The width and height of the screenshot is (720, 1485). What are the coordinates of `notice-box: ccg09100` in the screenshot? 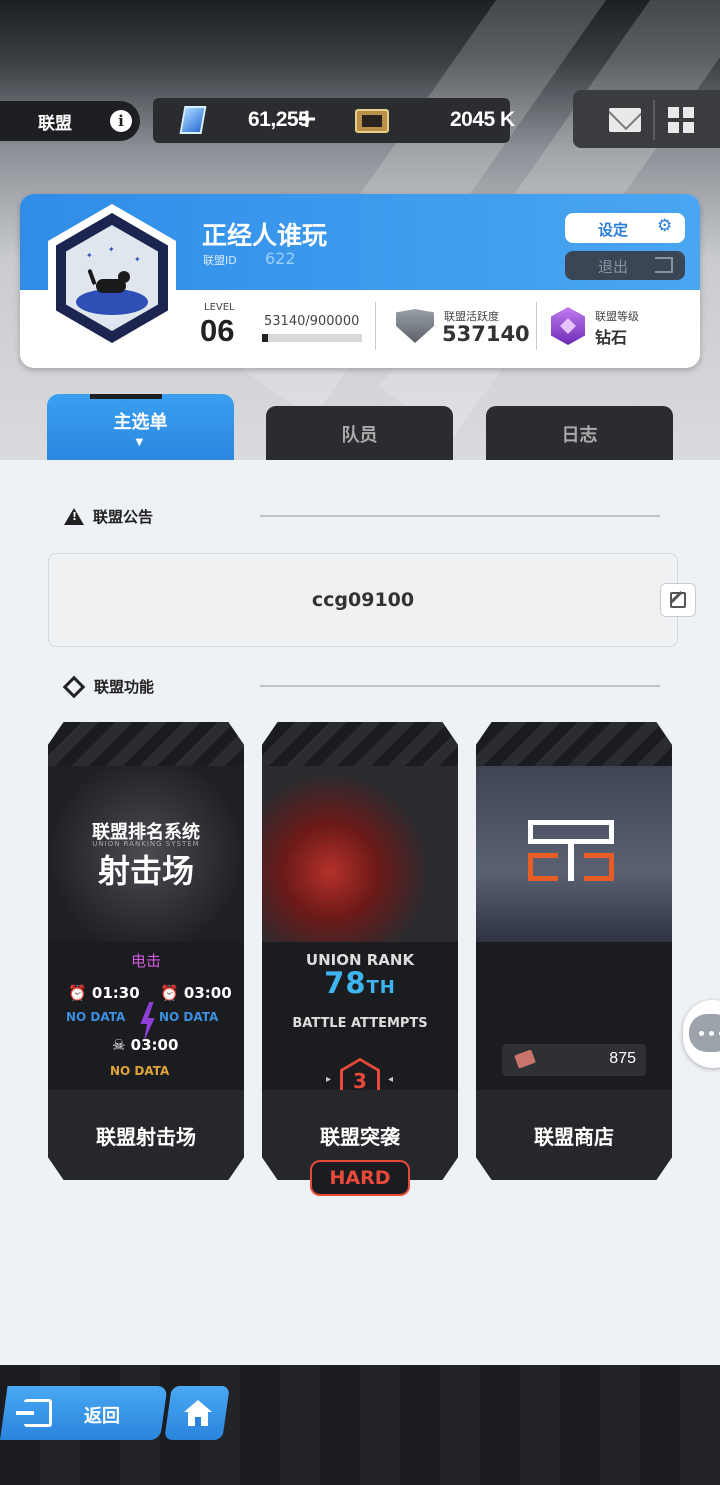 It's located at (363, 600).